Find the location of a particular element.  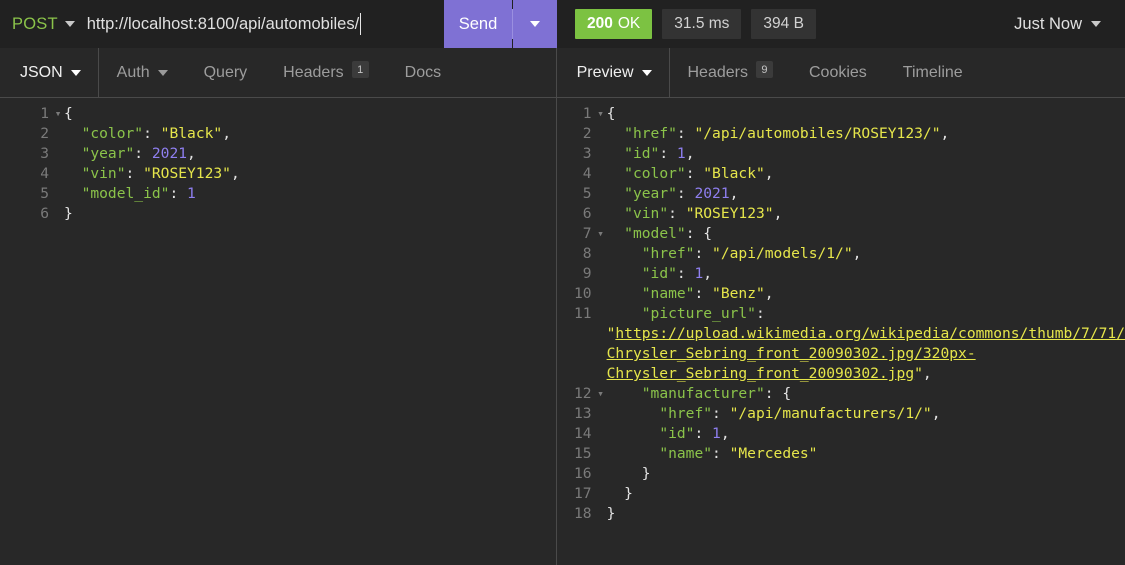

code-text: "name": "Benz", is located at coordinates (707, 293).